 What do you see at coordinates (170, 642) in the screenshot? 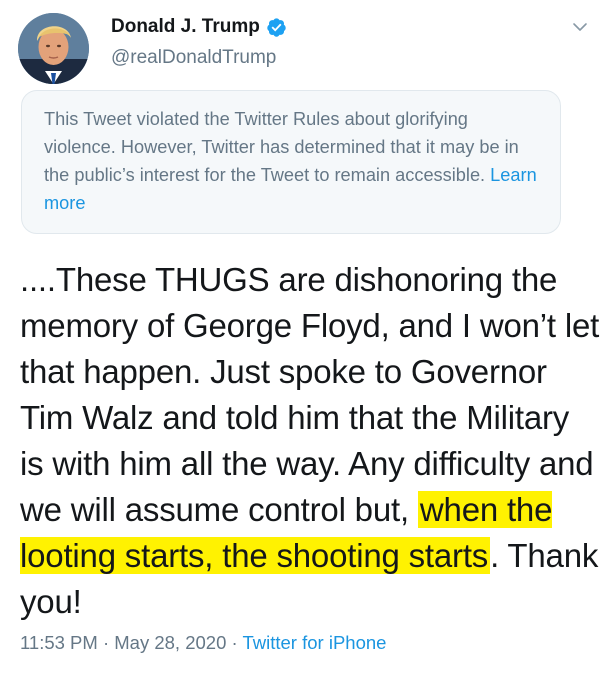
I see `tweet-date: May 28, 2020` at bounding box center [170, 642].